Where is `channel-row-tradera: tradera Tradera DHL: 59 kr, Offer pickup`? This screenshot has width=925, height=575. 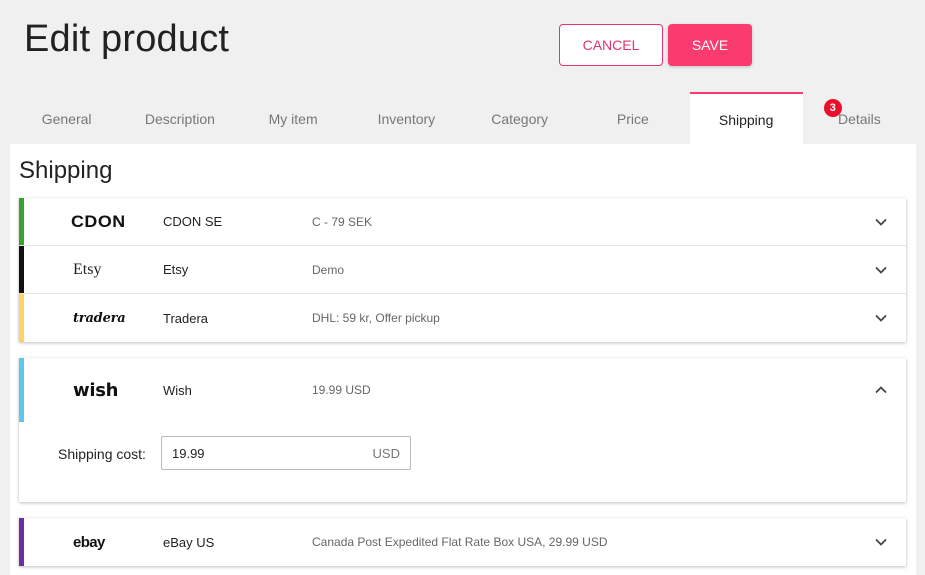
channel-row-tradera: tradera Tradera DHL: 59 kr, Offer pickup is located at coordinates (462, 318).